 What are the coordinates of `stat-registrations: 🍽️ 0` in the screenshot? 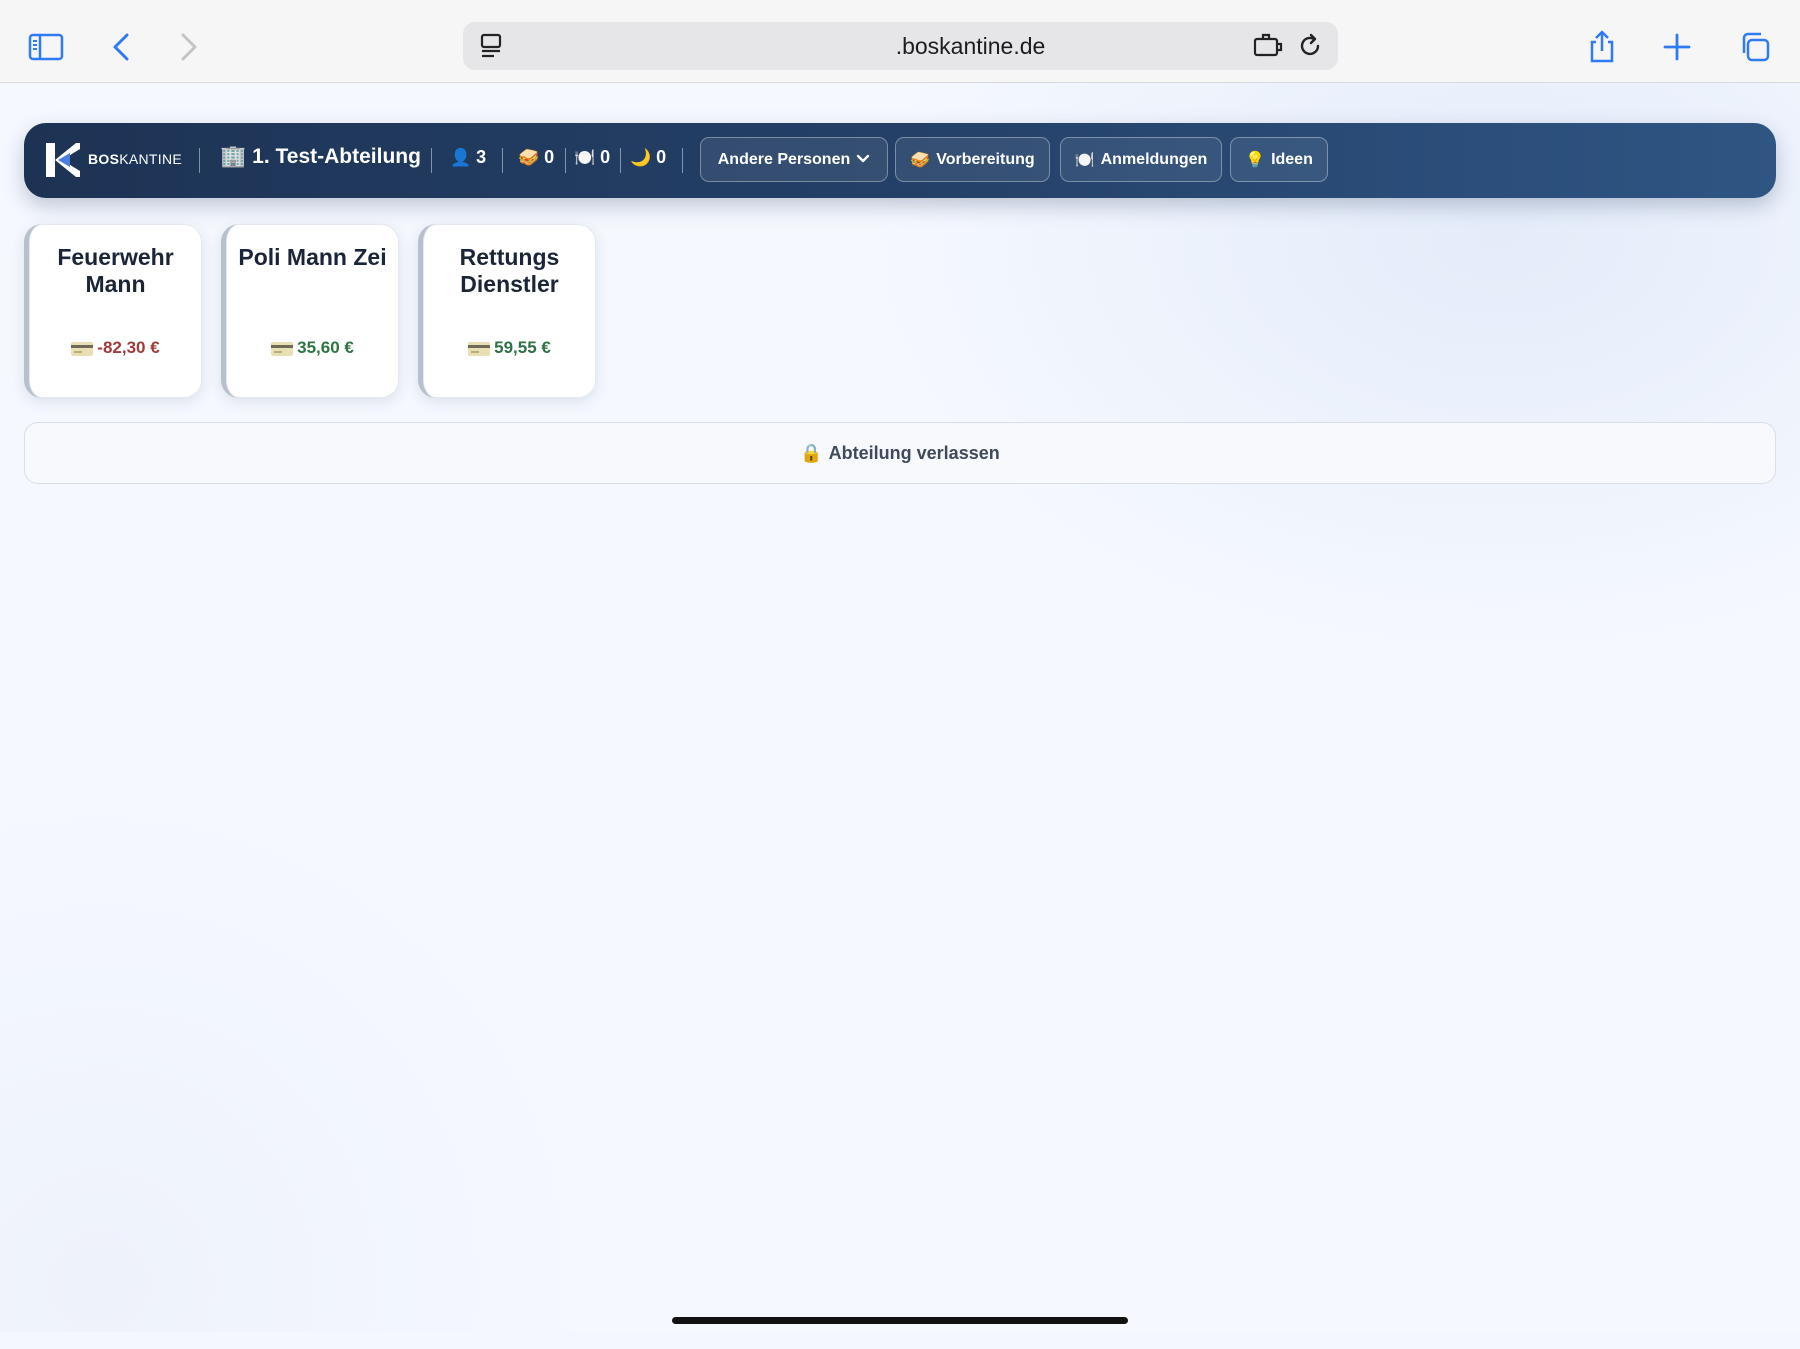 It's located at (592, 157).